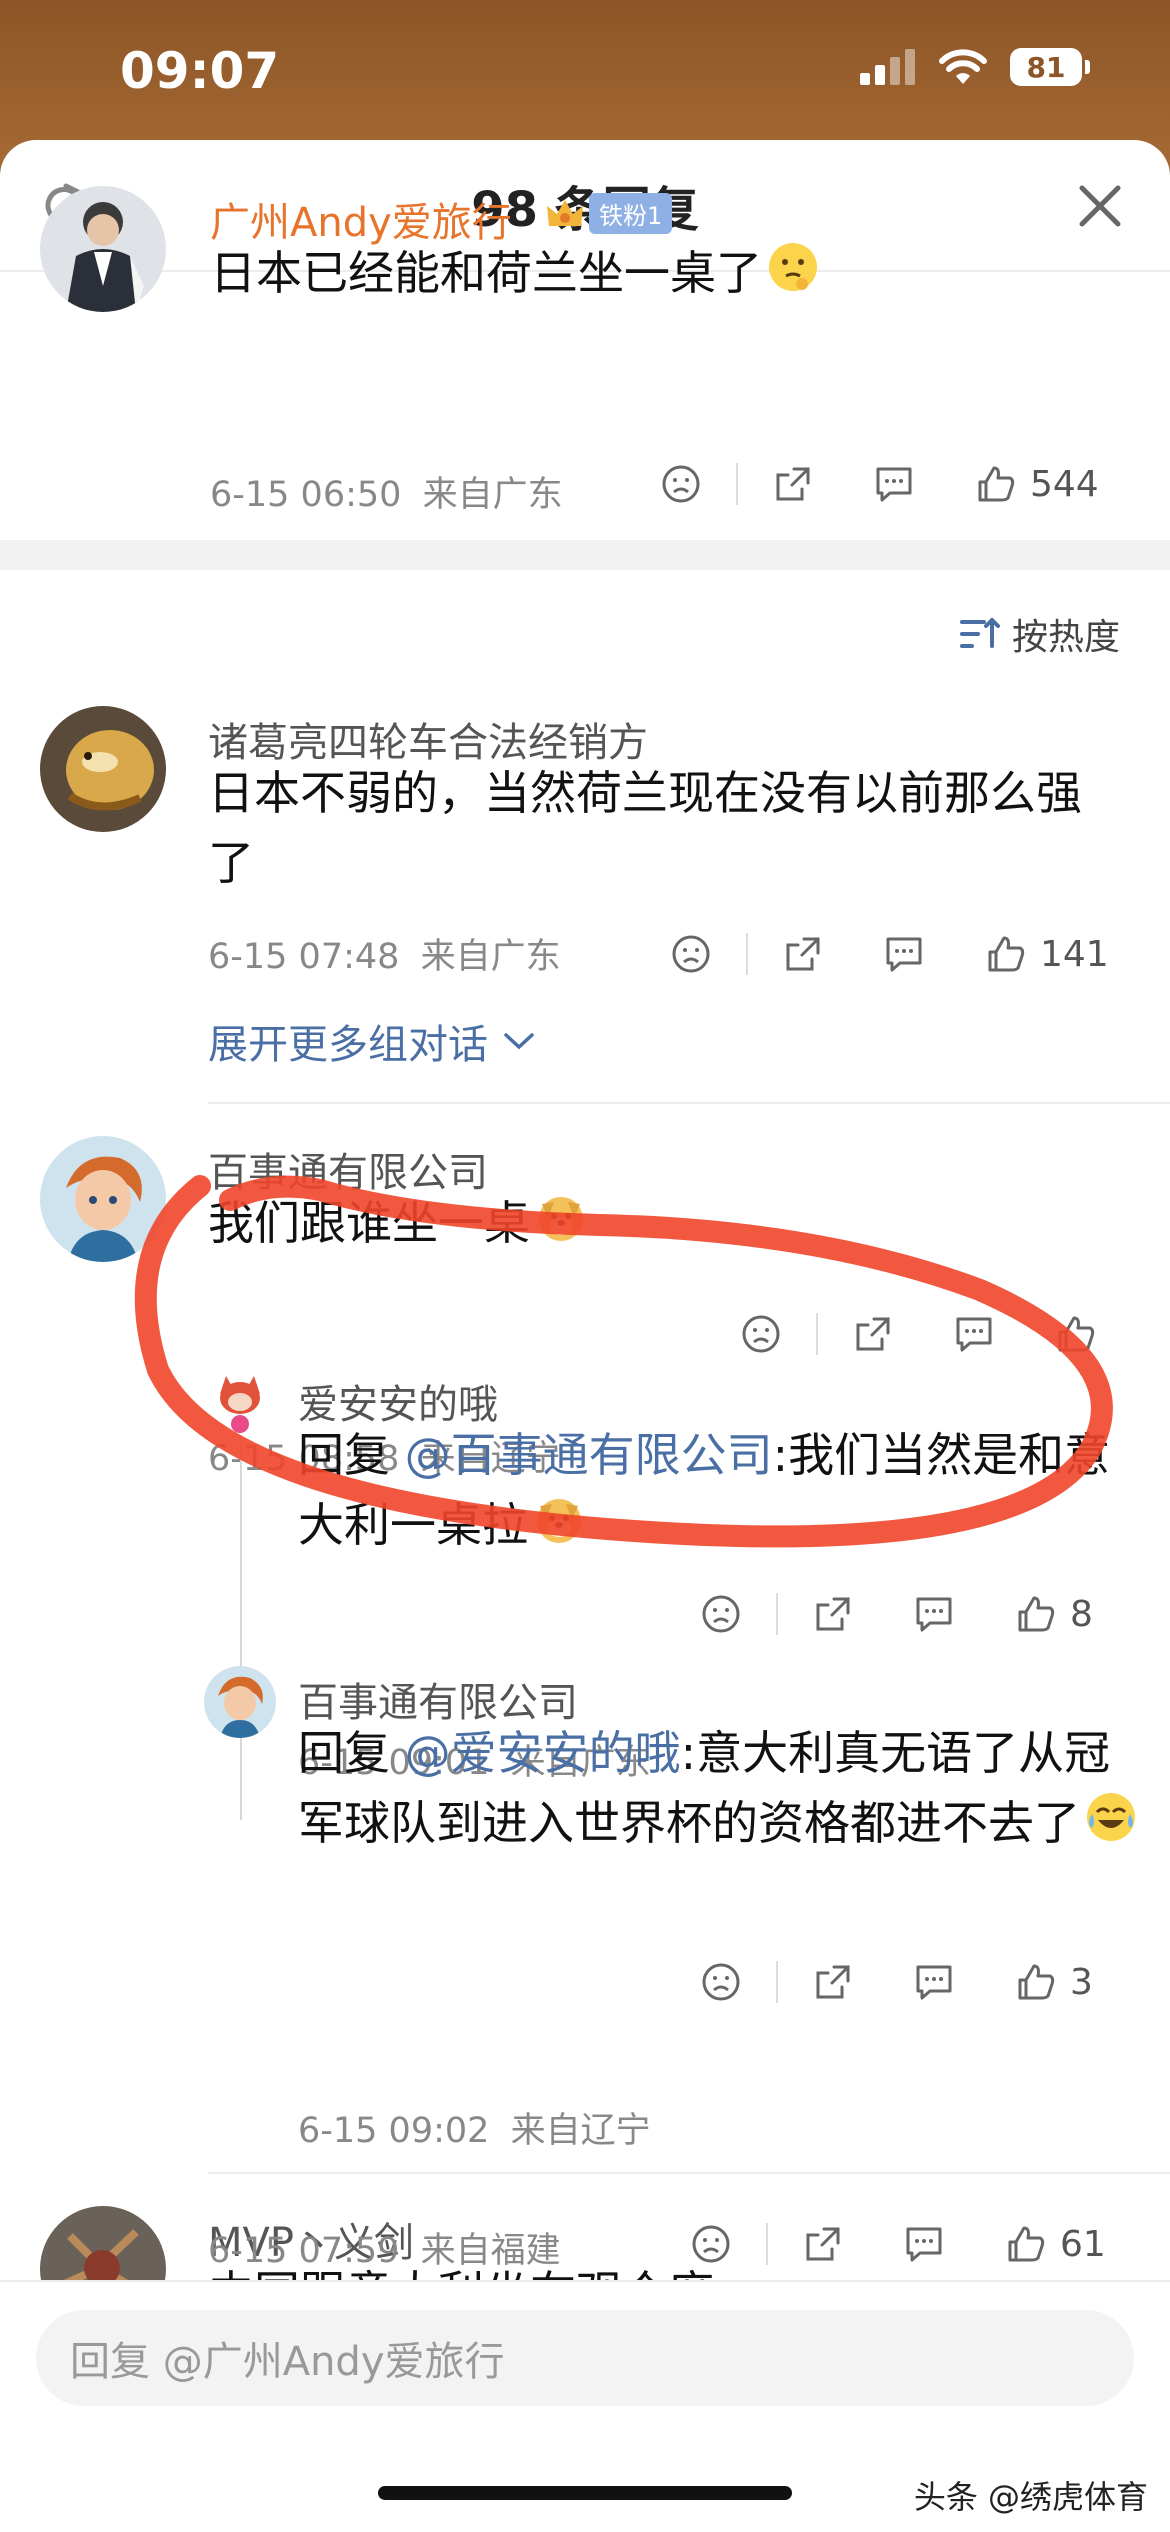  I want to click on comment-text-content: 我们跟谁坐一桌, so click(369, 1223).